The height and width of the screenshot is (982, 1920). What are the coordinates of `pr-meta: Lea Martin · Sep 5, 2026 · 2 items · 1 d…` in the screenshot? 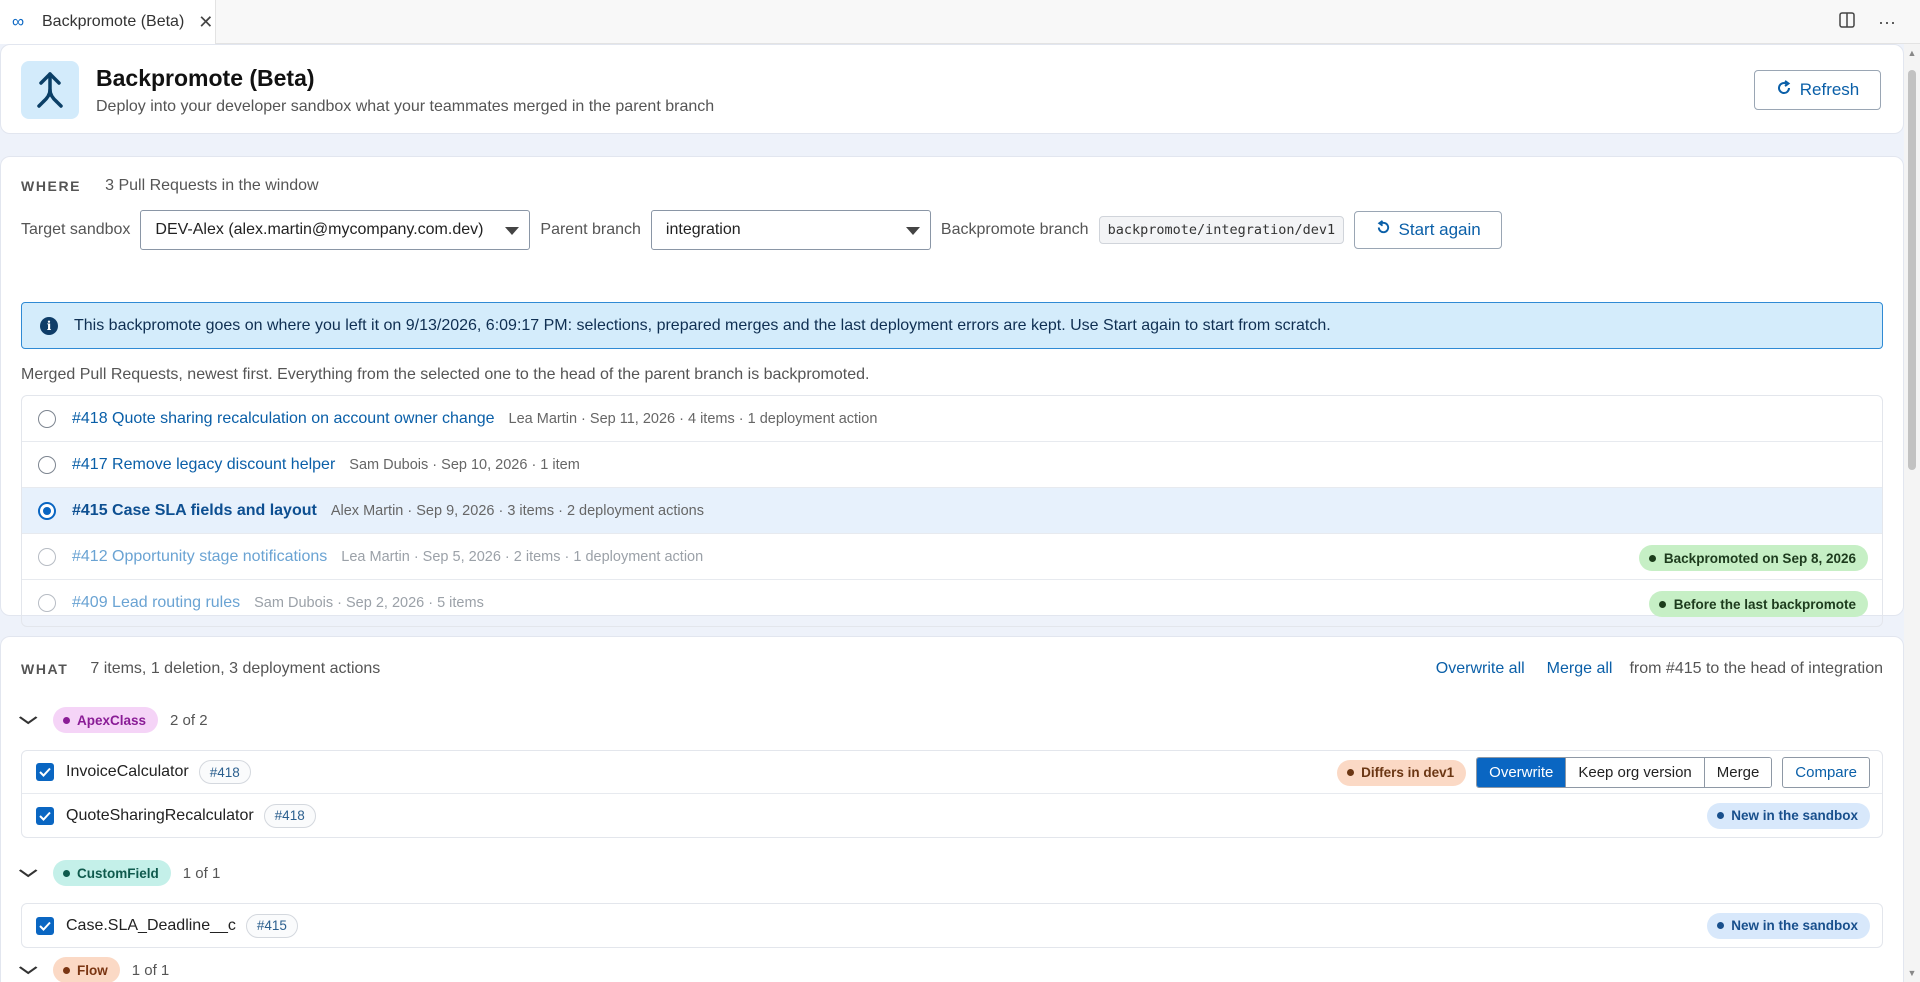 It's located at (522, 556).